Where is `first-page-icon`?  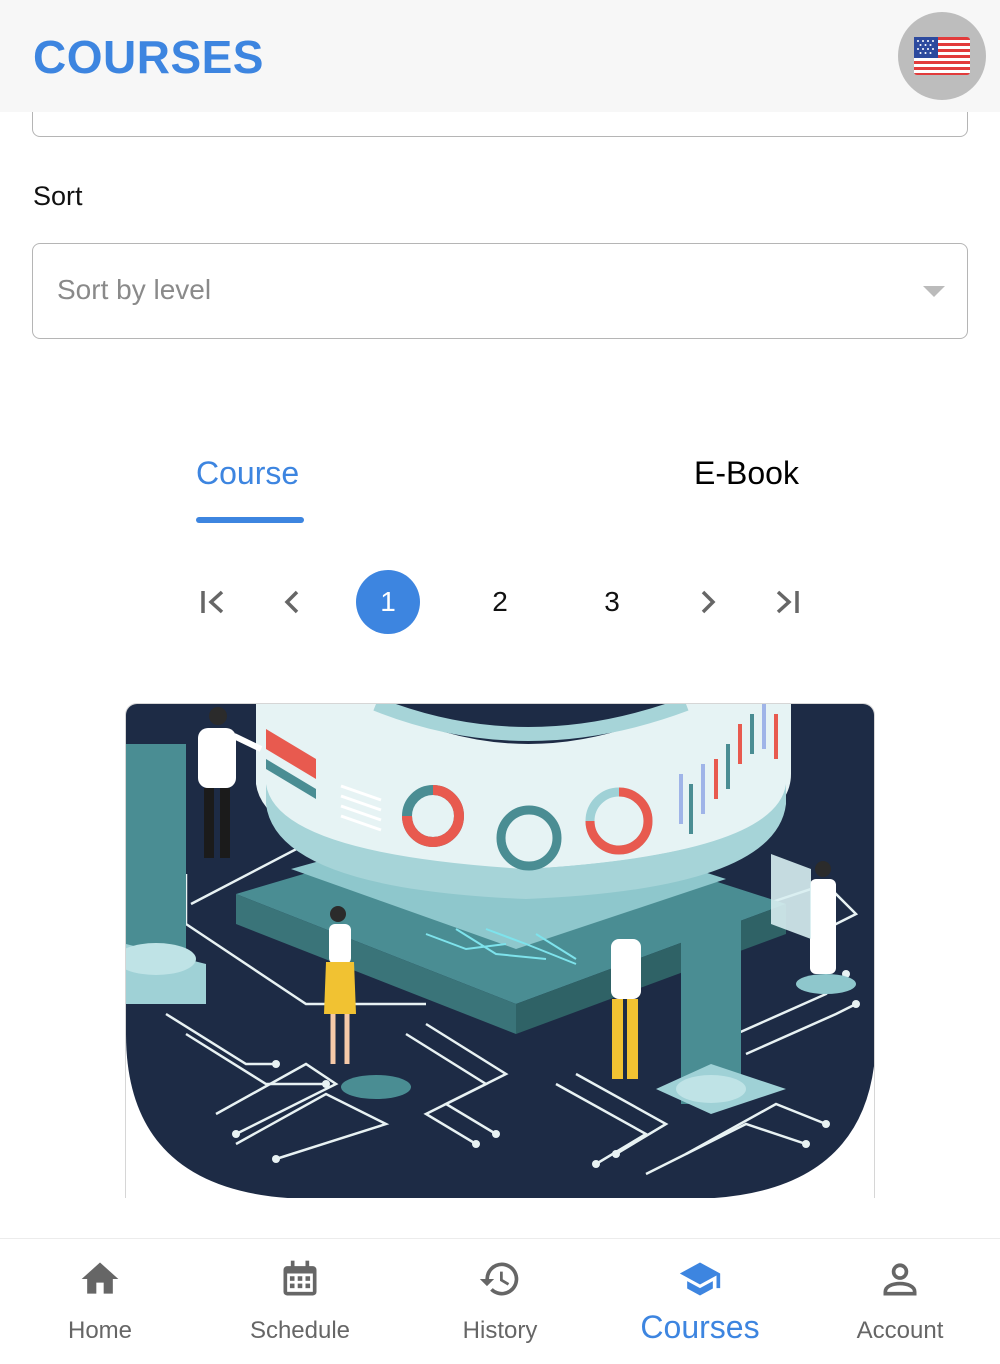 first-page-icon is located at coordinates (212, 602).